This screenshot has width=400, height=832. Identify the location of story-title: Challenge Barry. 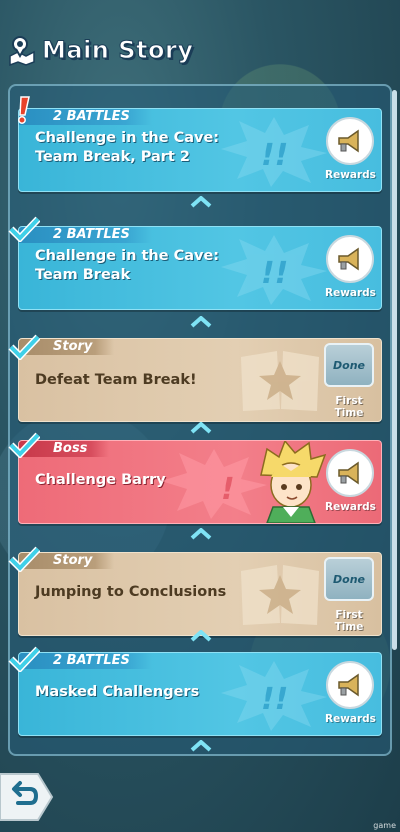
(100, 480).